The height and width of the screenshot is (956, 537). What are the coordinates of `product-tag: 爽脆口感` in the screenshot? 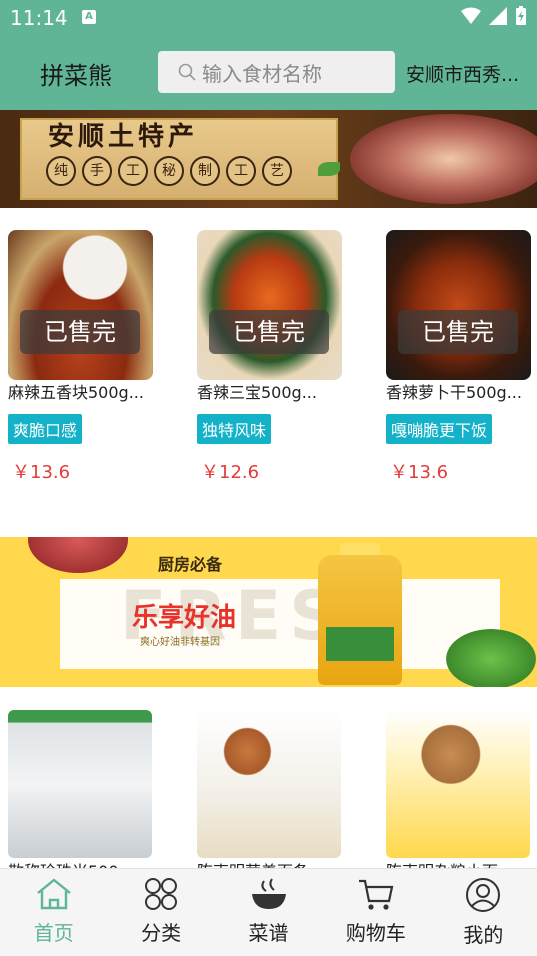 It's located at (45, 429).